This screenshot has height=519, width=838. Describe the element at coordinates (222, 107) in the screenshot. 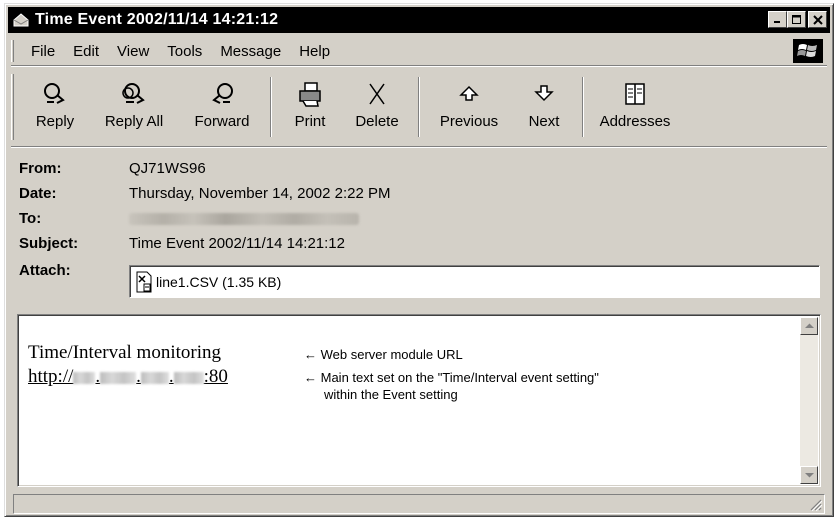

I see `forward-button: Forward` at that location.